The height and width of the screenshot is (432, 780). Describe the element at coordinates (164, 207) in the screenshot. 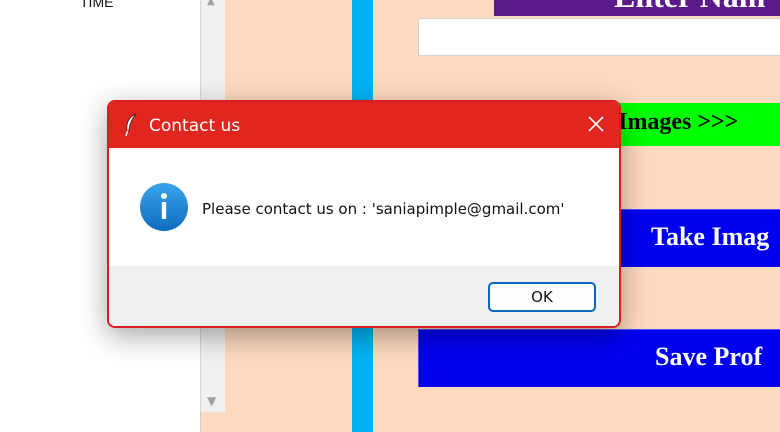

I see `info-icon` at that location.